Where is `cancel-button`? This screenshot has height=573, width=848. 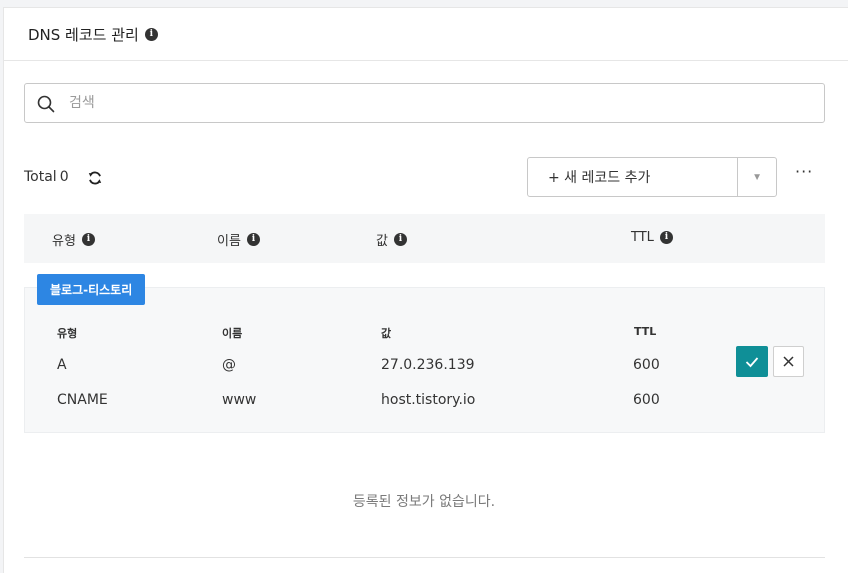 cancel-button is located at coordinates (788, 361).